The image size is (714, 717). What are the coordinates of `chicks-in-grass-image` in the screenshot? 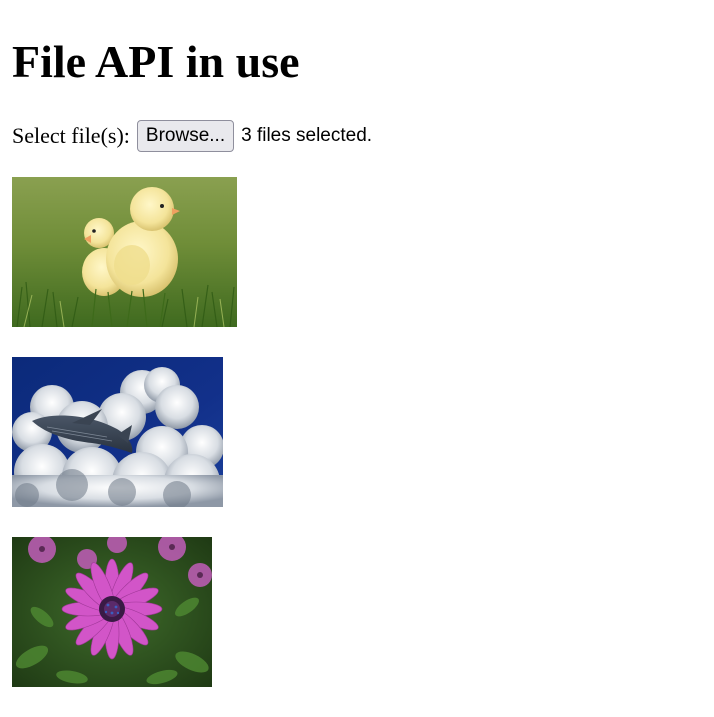 It's located at (124, 252).